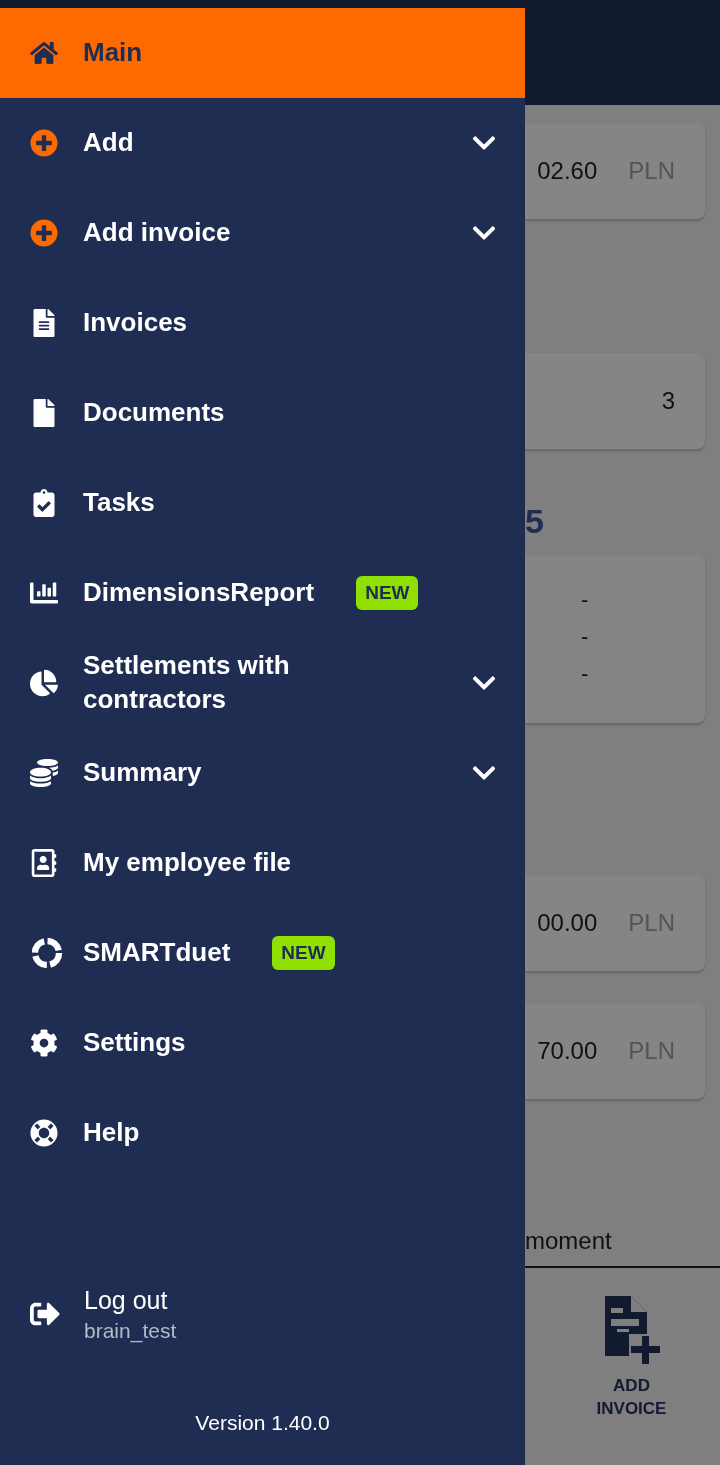  What do you see at coordinates (126, 1300) in the screenshot?
I see `logout-label: Log out` at bounding box center [126, 1300].